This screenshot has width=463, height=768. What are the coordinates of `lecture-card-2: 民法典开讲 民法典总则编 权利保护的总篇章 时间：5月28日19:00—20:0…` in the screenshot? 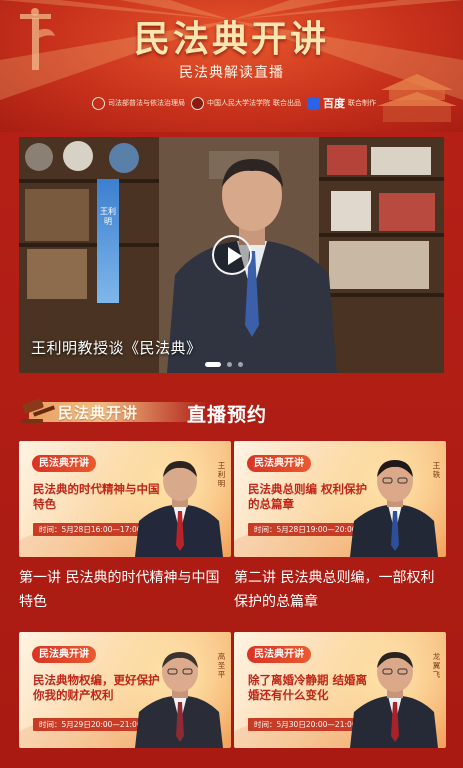 It's located at (340, 499).